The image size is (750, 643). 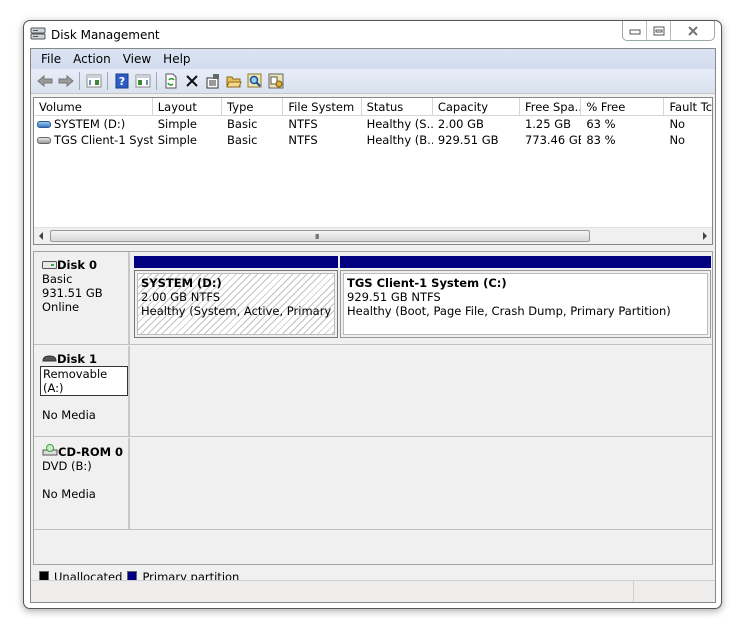 What do you see at coordinates (320, 236) in the screenshot?
I see `scrollbar-thumb: III` at bounding box center [320, 236].